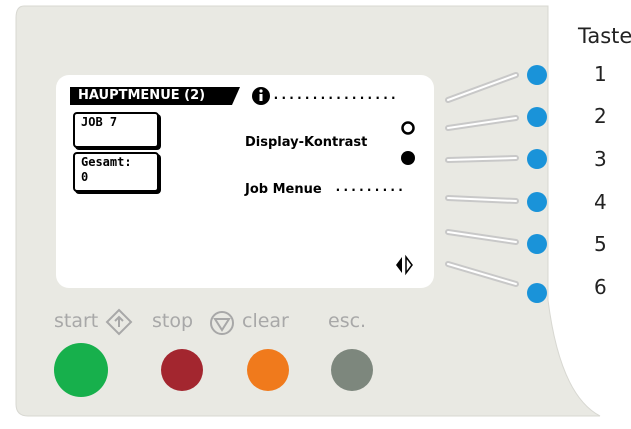 This screenshot has width=631, height=429. I want to click on start-label: start, so click(76, 321).